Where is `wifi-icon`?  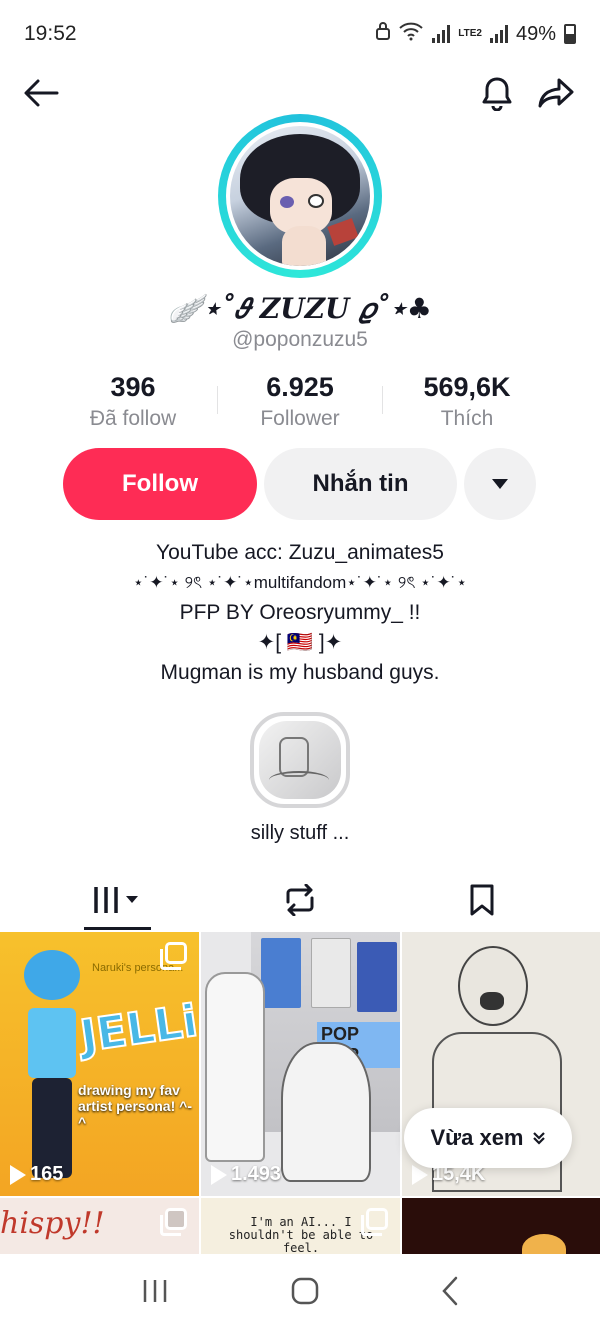 wifi-icon is located at coordinates (411, 34).